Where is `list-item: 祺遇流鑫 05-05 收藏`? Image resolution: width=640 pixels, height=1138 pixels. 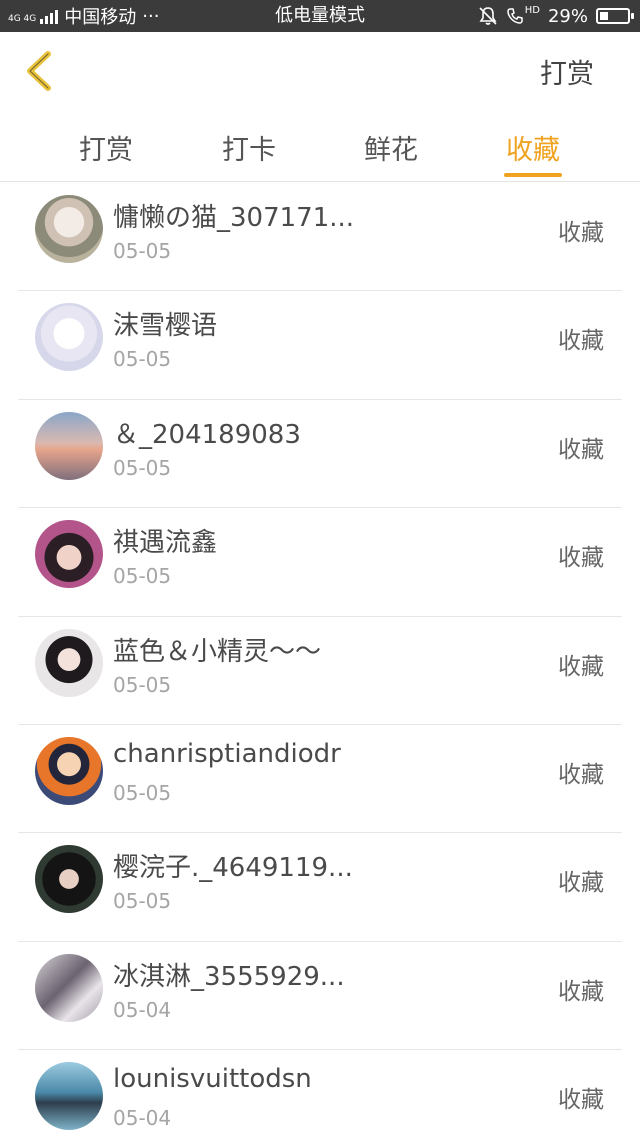 list-item: 祺遇流鑫 05-05 收藏 is located at coordinates (320, 562).